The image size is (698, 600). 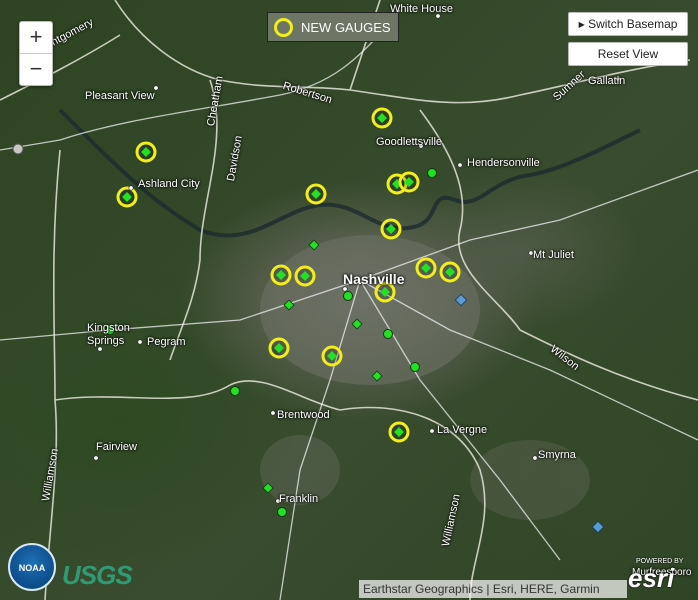 What do you see at coordinates (374, 279) in the screenshot?
I see `place-nashville: Nashville` at bounding box center [374, 279].